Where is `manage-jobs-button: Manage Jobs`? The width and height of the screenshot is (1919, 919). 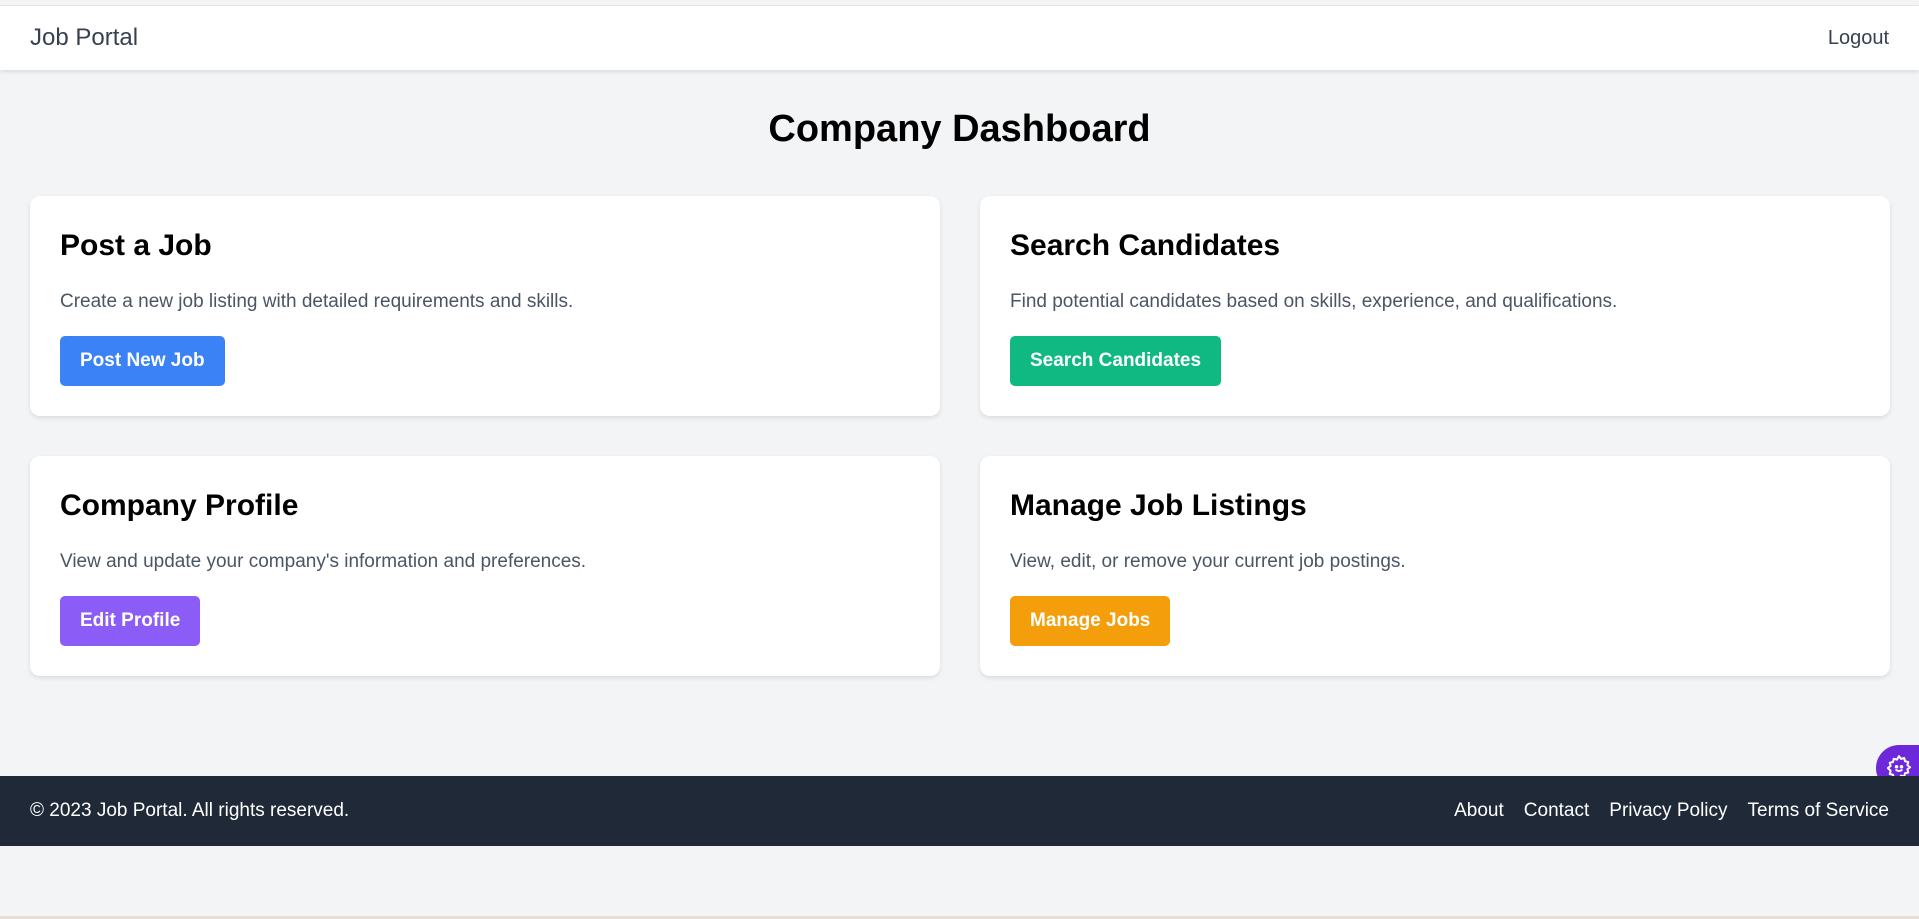
manage-jobs-button: Manage Jobs is located at coordinates (1090, 621).